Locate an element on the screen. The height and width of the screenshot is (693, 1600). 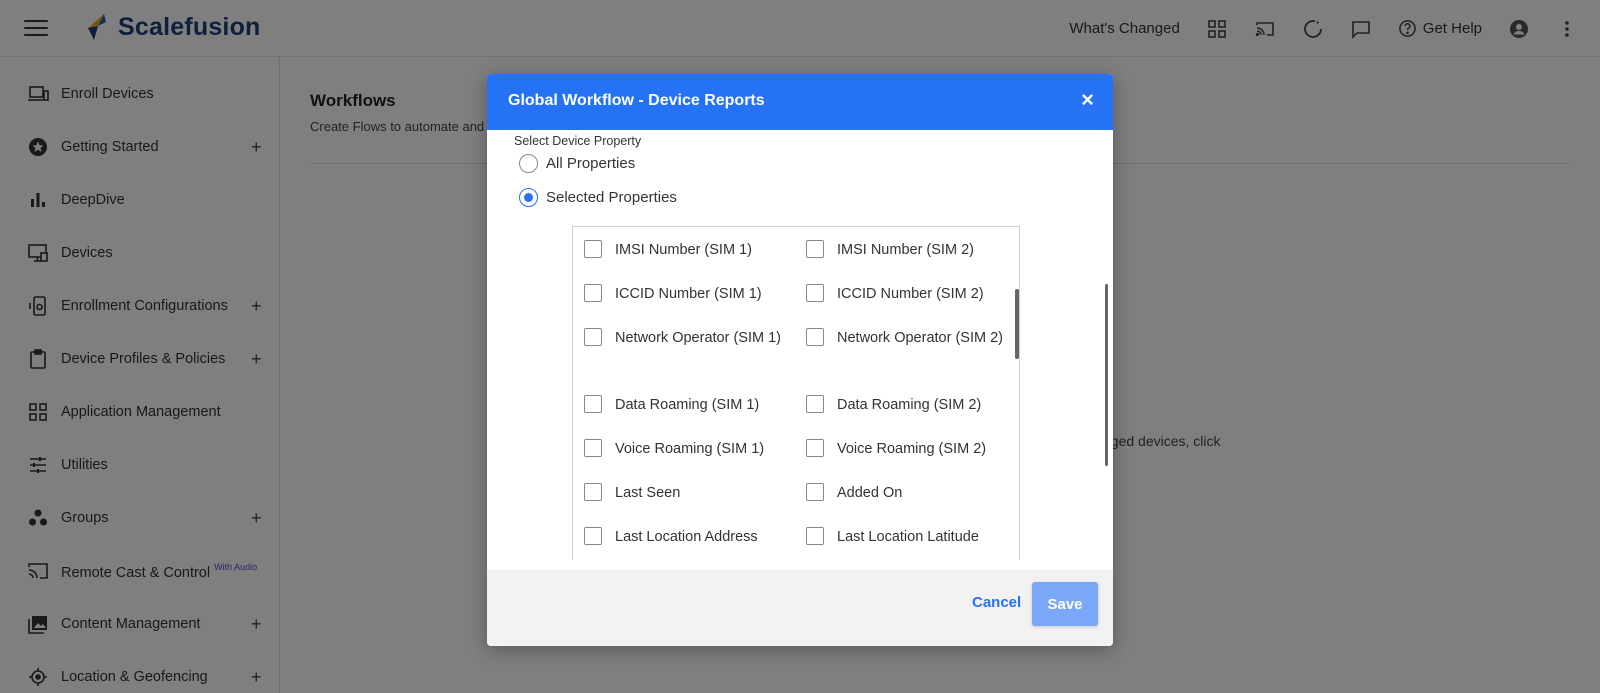
property-label: ICCID Number (SIM 2) is located at coordinates (910, 294).